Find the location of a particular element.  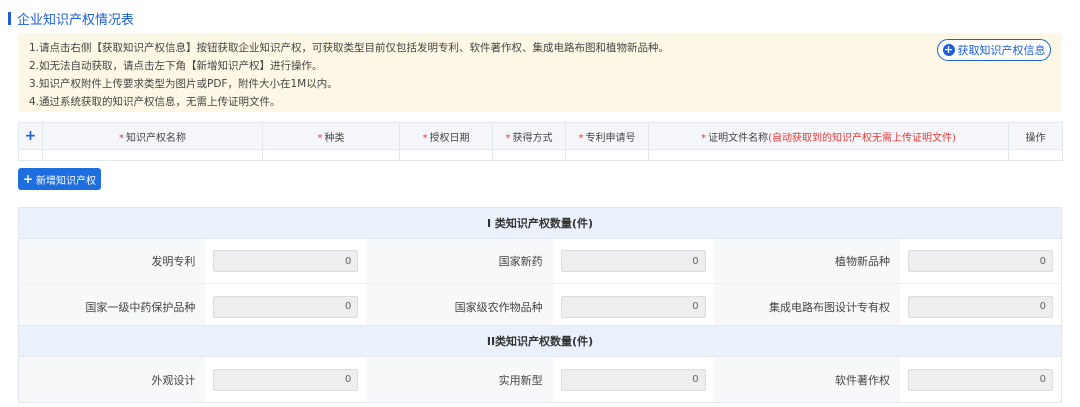

design-patent-count-input is located at coordinates (286, 379).